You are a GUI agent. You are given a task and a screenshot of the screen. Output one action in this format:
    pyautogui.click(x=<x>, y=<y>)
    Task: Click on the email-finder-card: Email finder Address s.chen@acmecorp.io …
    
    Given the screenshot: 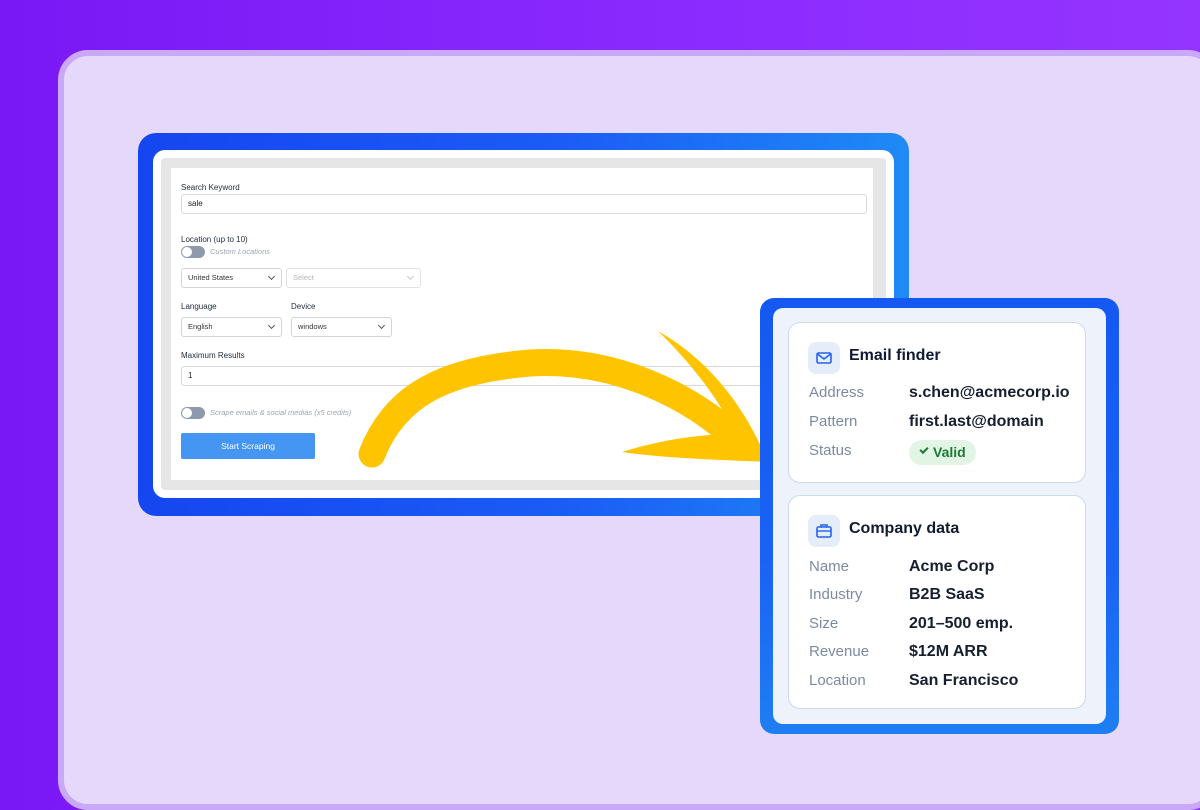 What is the action you would take?
    pyautogui.click(x=937, y=402)
    